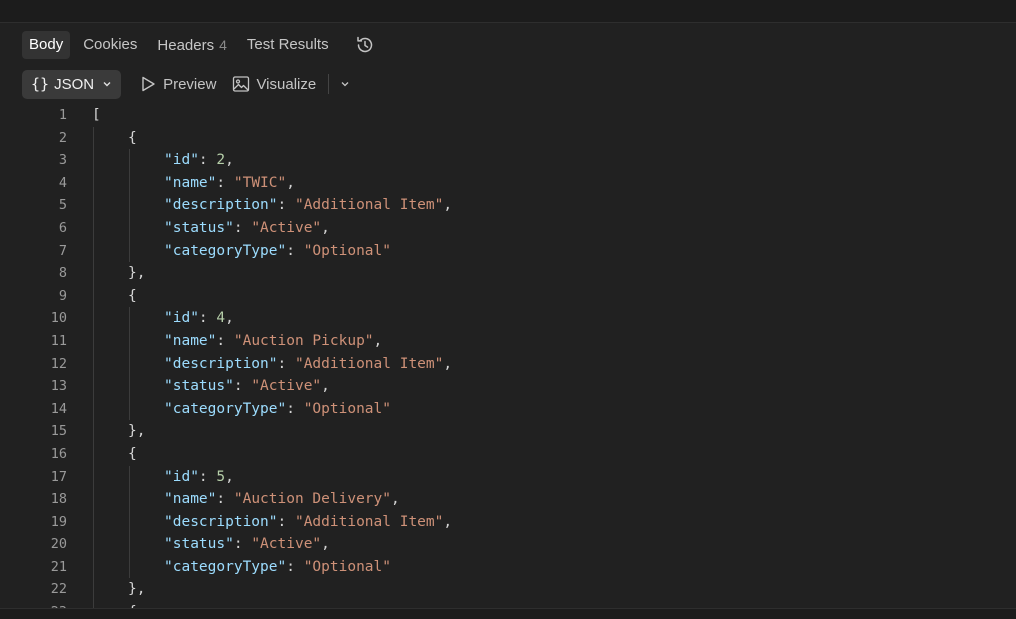 This screenshot has height=619, width=1016. What do you see at coordinates (229, 182) in the screenshot?
I see `code-text: "name": "TWIC",` at bounding box center [229, 182].